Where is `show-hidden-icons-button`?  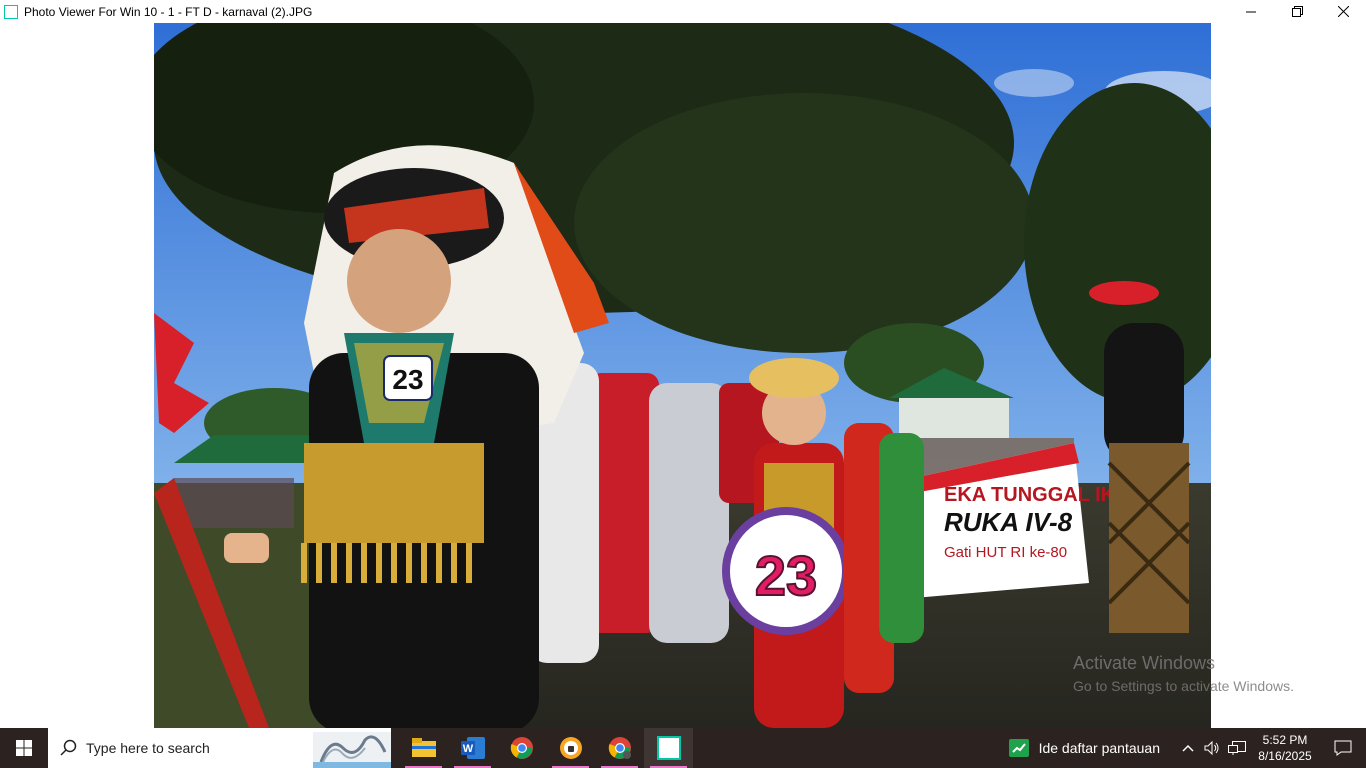
show-hidden-icons-button is located at coordinates (1188, 748).